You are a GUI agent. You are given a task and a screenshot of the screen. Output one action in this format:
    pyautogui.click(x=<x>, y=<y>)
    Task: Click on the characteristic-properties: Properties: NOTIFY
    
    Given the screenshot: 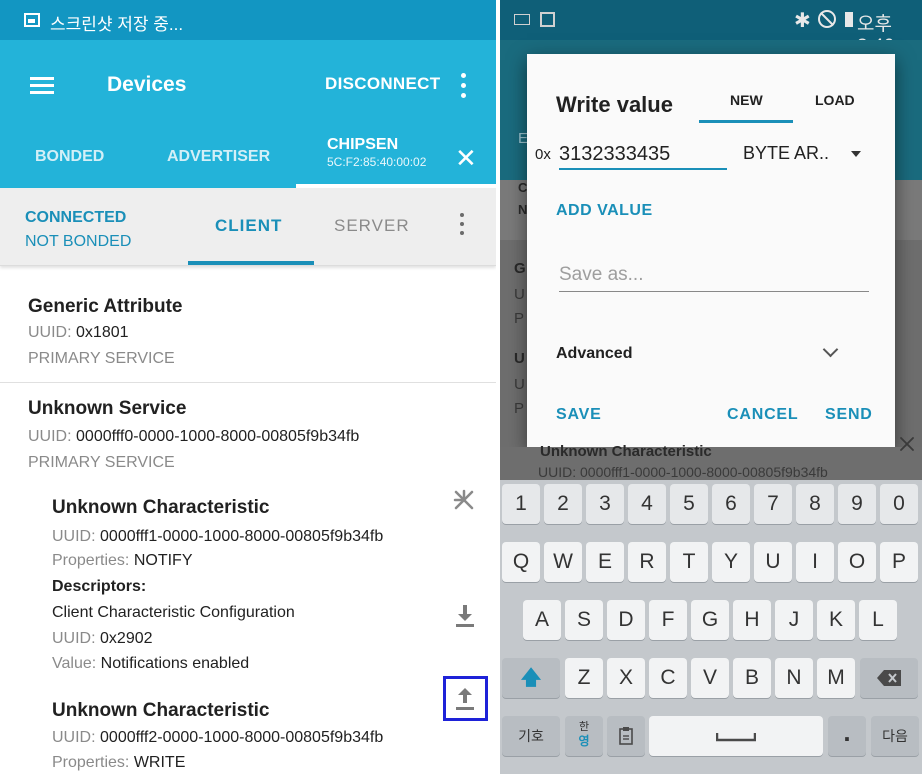 What is the action you would take?
    pyautogui.click(x=122, y=560)
    